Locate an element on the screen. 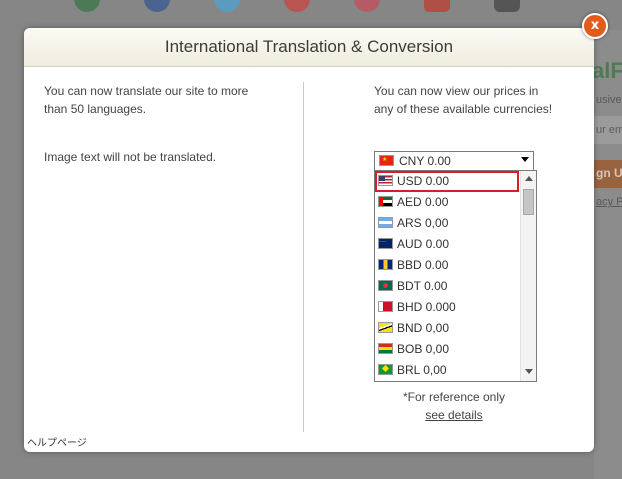  email-icon is located at coordinates (507, 6).